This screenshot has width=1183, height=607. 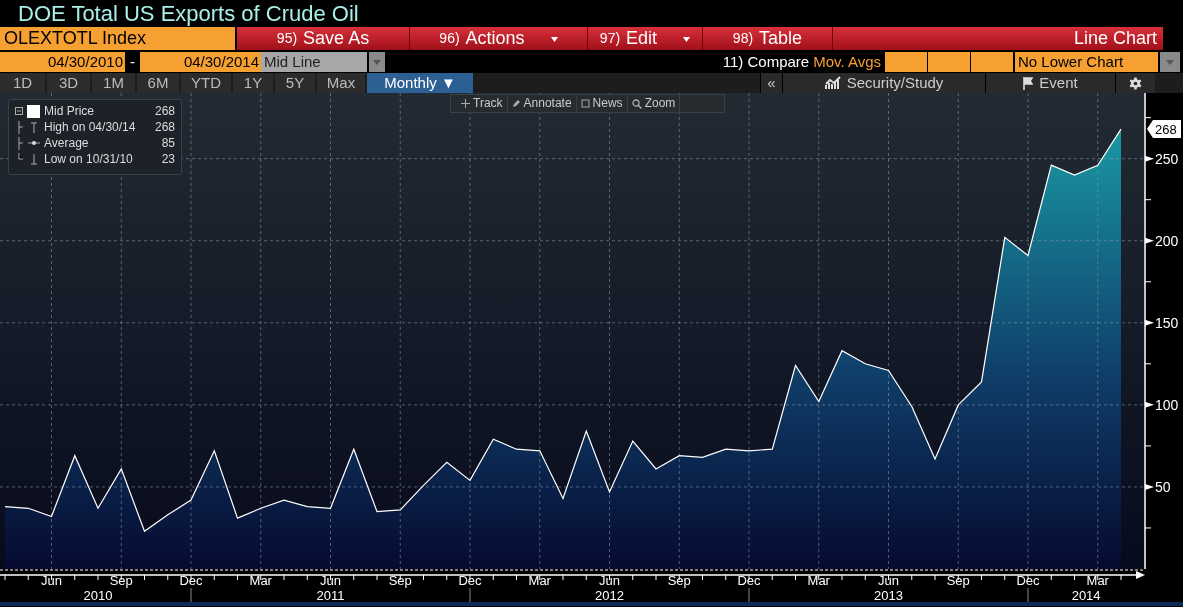 What do you see at coordinates (1163, 486) in the screenshot?
I see `axis-label: 50` at bounding box center [1163, 486].